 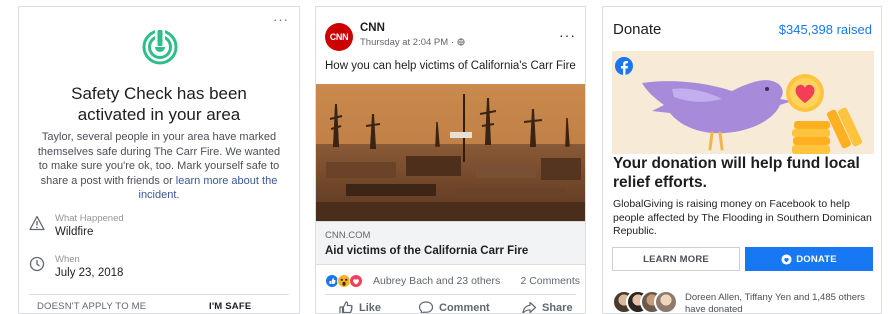 I want to click on share-button: Share, so click(x=547, y=307).